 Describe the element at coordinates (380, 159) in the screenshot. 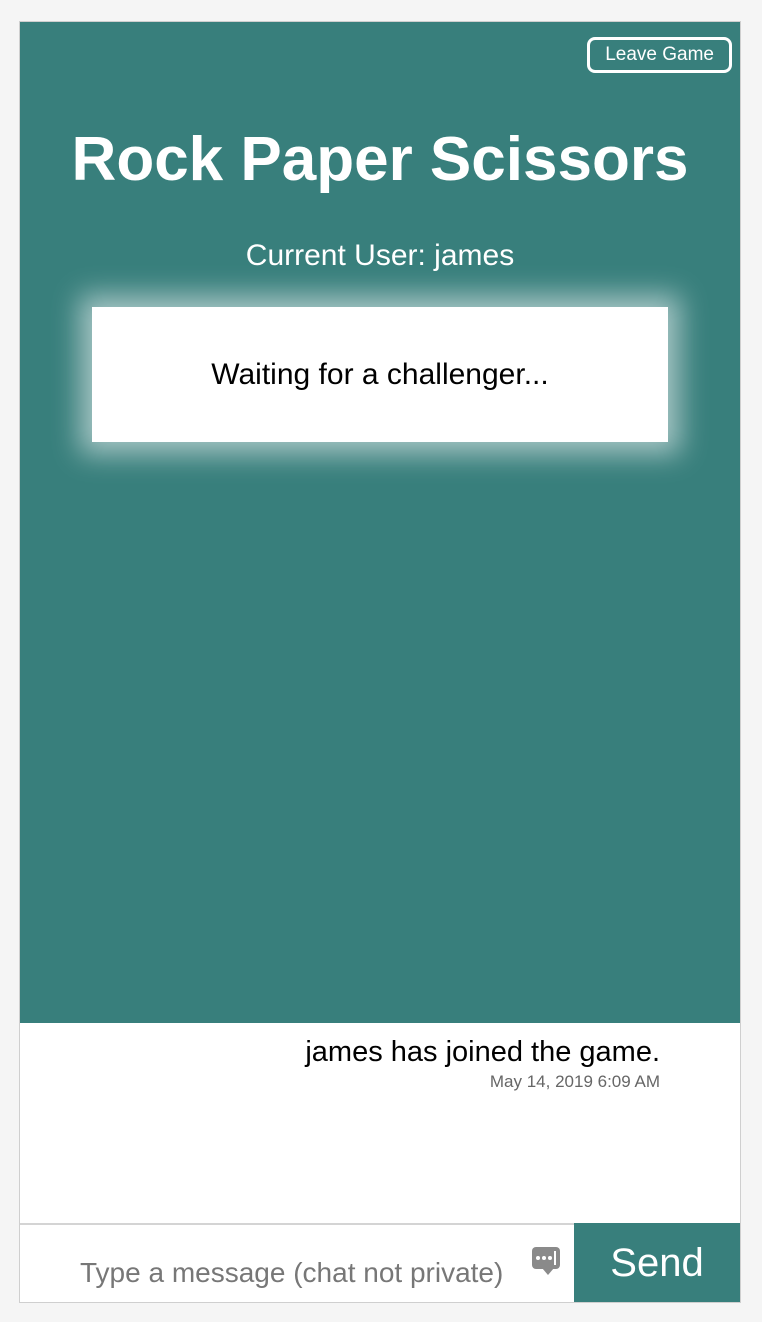

I see `page-title: Rock Paper Scissors` at that location.